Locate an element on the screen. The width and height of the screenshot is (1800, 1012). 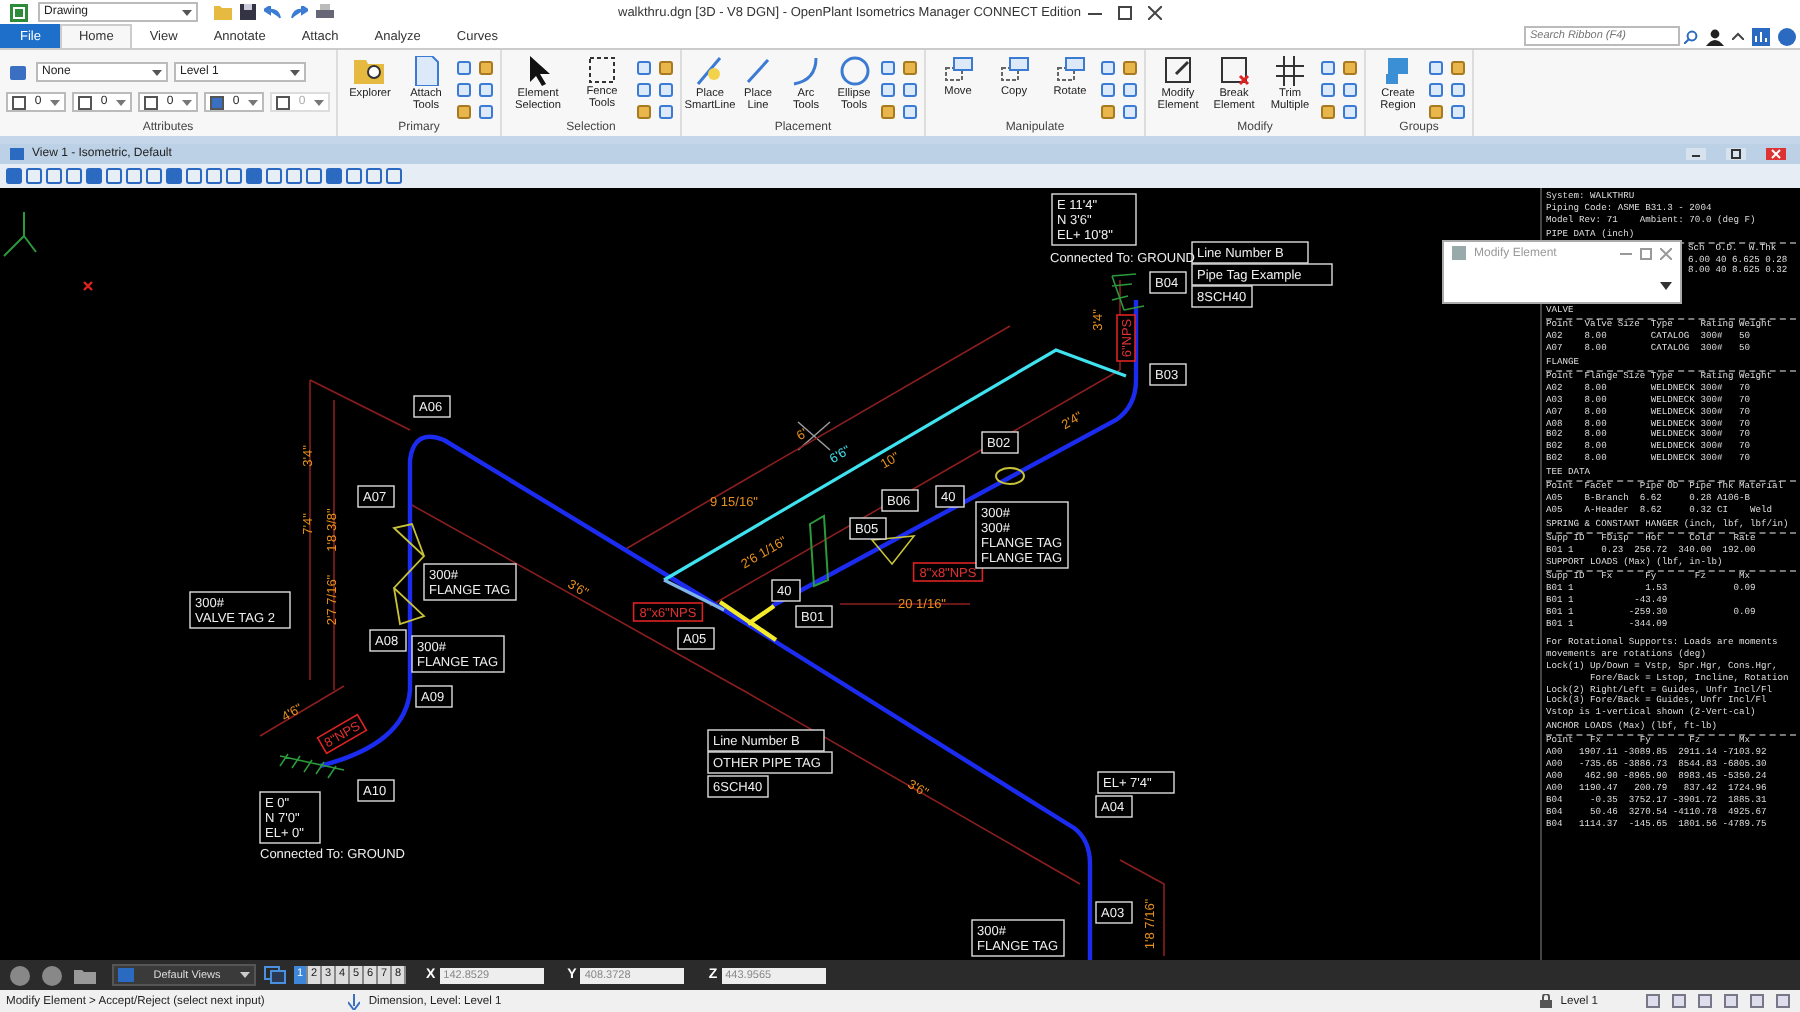
document-icon is located at coordinates (426, 71).